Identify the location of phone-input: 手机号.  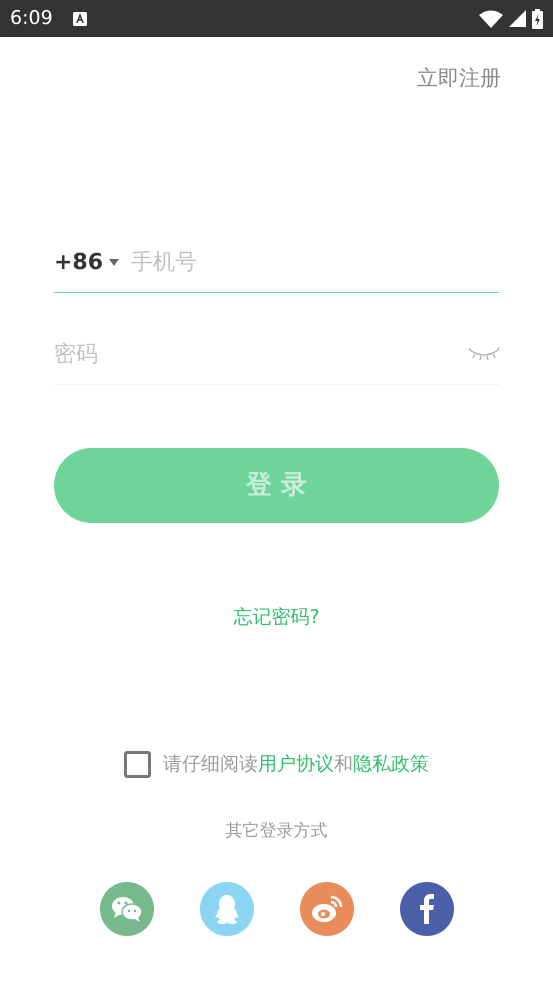
(315, 262).